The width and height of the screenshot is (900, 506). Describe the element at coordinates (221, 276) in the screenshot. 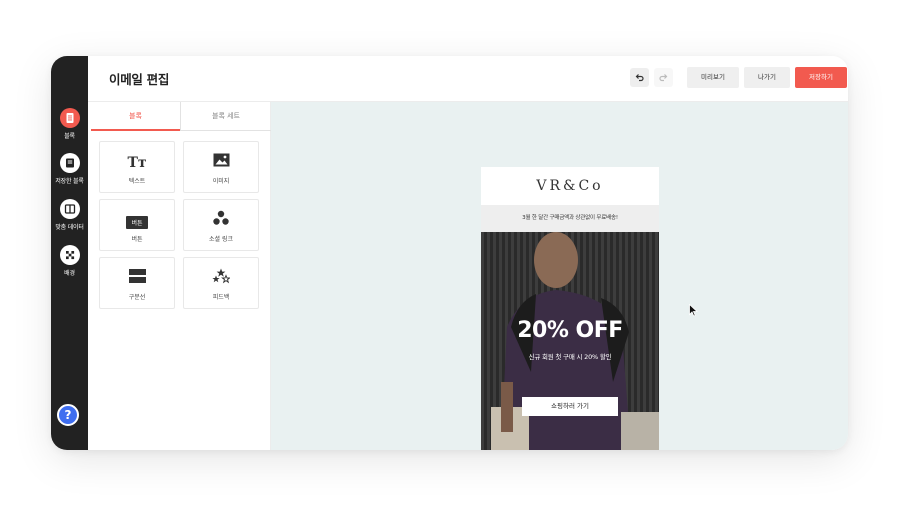

I see `feedback-stars-icon` at that location.